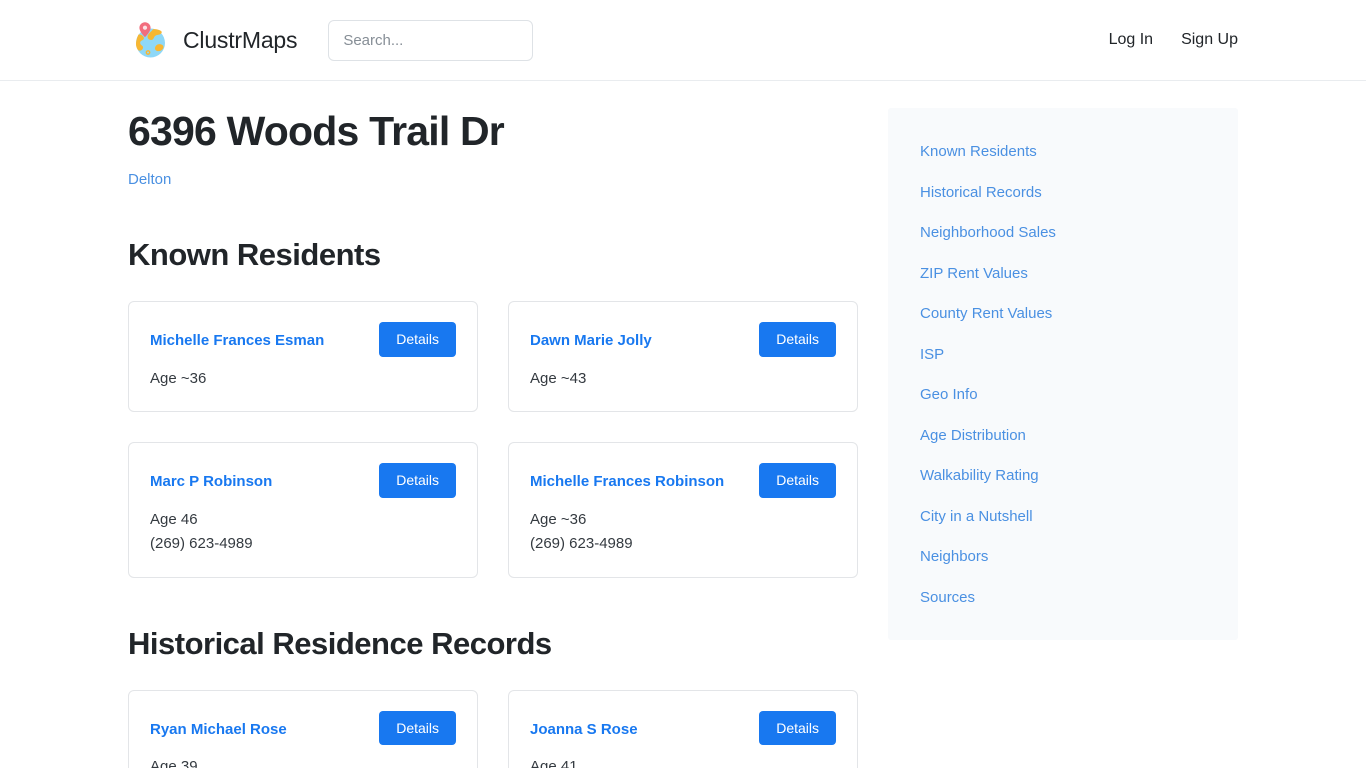 The width and height of the screenshot is (1366, 768). Describe the element at coordinates (683, 379) in the screenshot. I see `card-meta: Age ~43` at that location.